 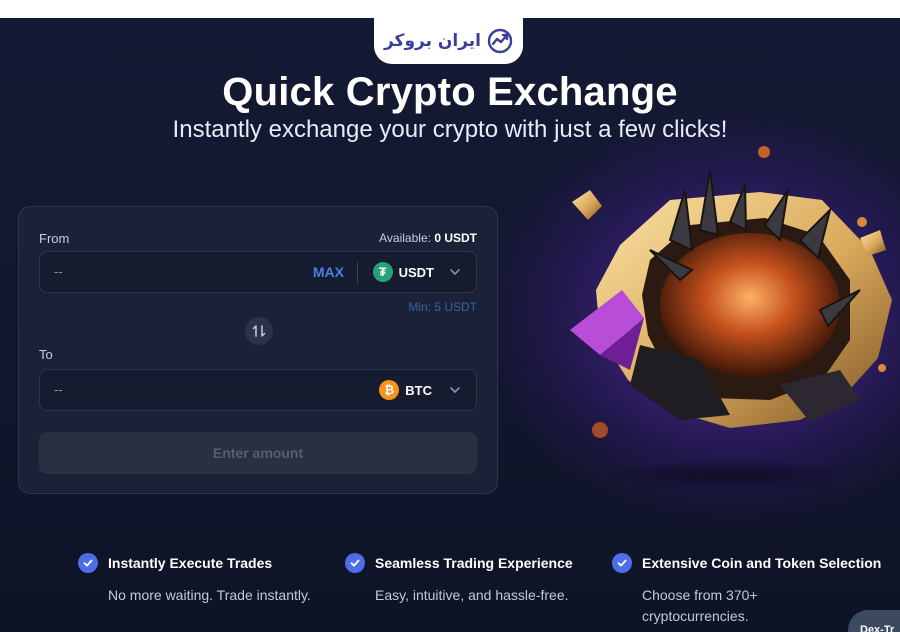 What do you see at coordinates (474, 563) in the screenshot?
I see `feature-title: Seamless Trading Experience` at bounding box center [474, 563].